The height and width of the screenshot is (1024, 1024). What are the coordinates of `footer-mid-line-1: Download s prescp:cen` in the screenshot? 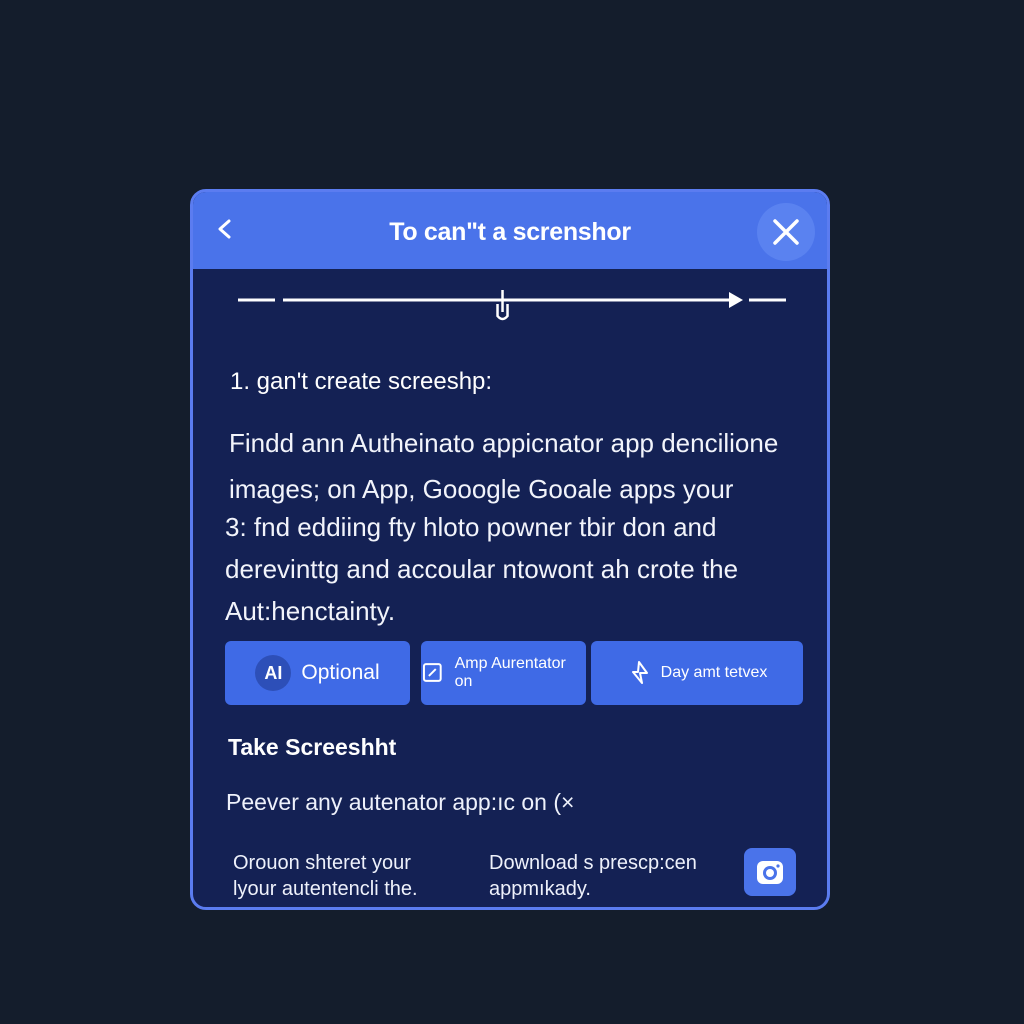 It's located at (593, 863).